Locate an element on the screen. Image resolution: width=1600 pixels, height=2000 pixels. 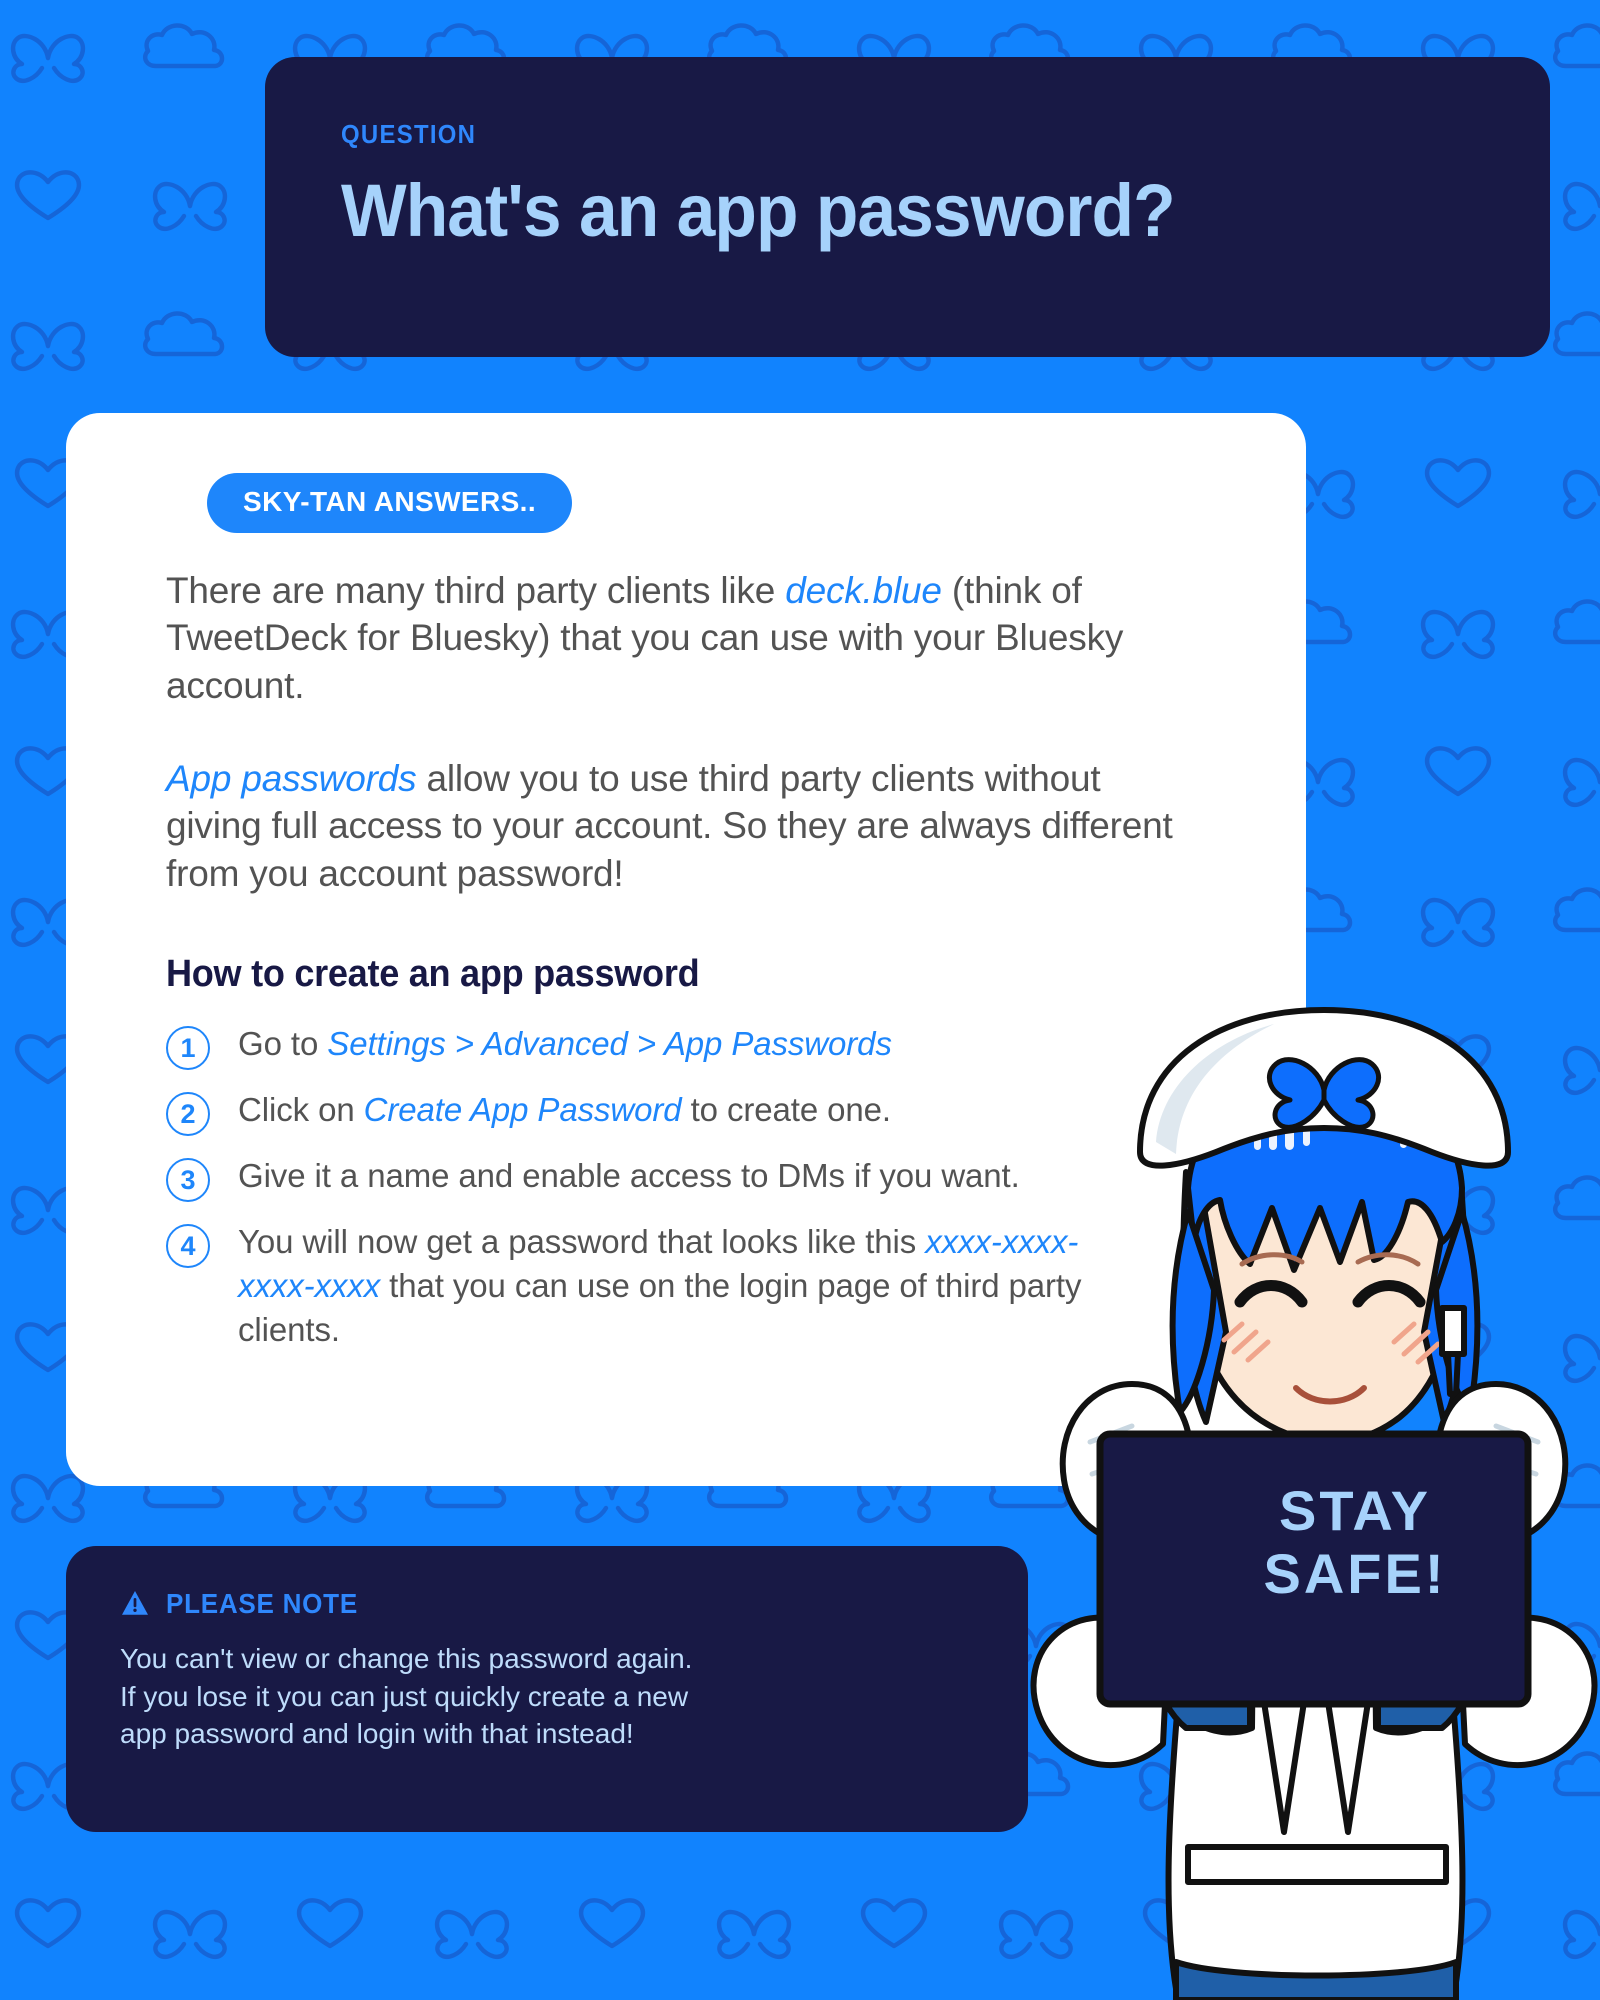
warning-triangle-icon is located at coordinates (135, 1603).